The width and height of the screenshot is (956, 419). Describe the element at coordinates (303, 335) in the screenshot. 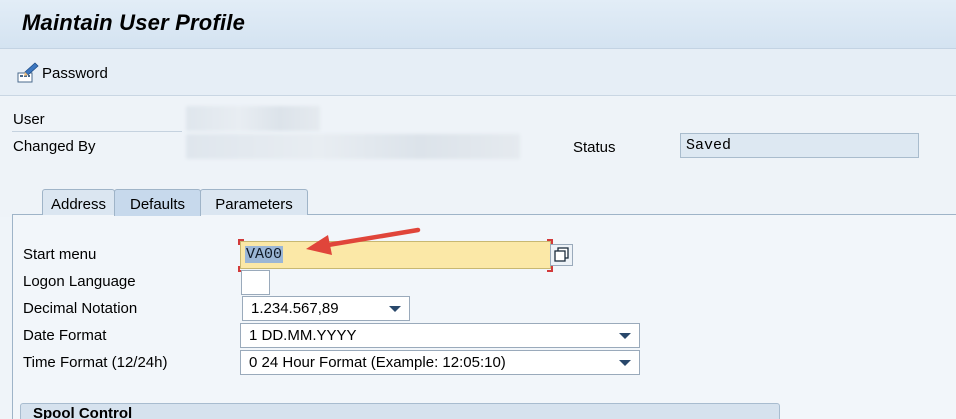

I see `date-format-value: 1 DD.MM.YYYY` at that location.